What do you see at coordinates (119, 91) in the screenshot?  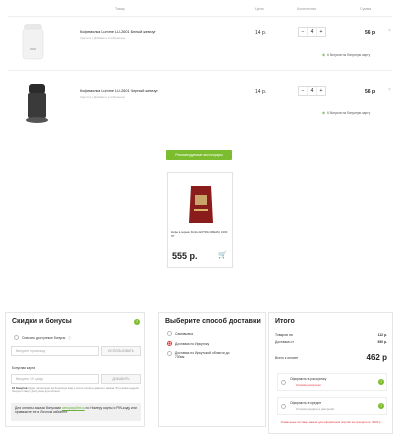 I see `product-name: Кофемолка Lumme LU-2601 Черный жемчуг` at bounding box center [119, 91].